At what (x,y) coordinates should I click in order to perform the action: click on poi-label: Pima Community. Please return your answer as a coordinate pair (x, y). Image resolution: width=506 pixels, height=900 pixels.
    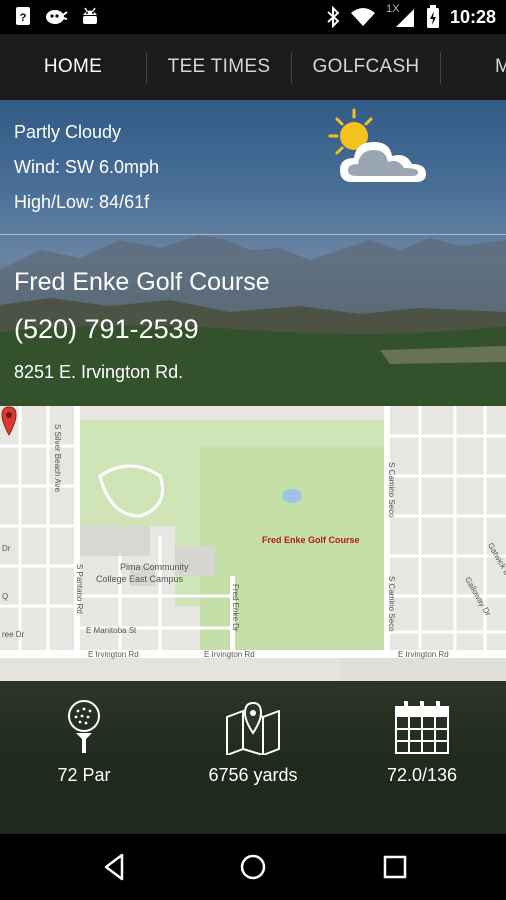
    Looking at the image, I should click on (154, 567).